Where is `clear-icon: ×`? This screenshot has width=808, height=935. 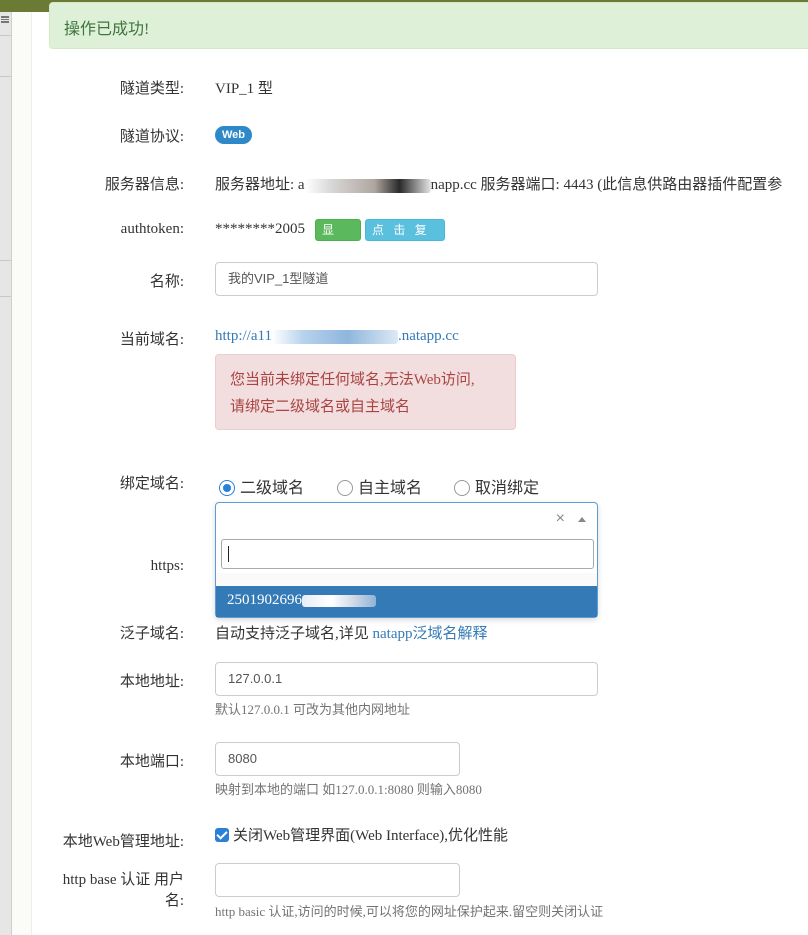 clear-icon: × is located at coordinates (560, 519).